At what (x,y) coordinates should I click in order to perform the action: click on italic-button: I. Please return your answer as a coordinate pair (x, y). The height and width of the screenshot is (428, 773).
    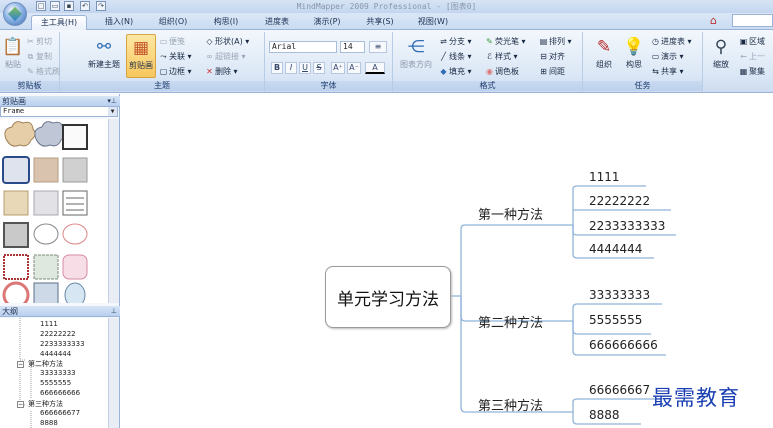
    Looking at the image, I should click on (291, 68).